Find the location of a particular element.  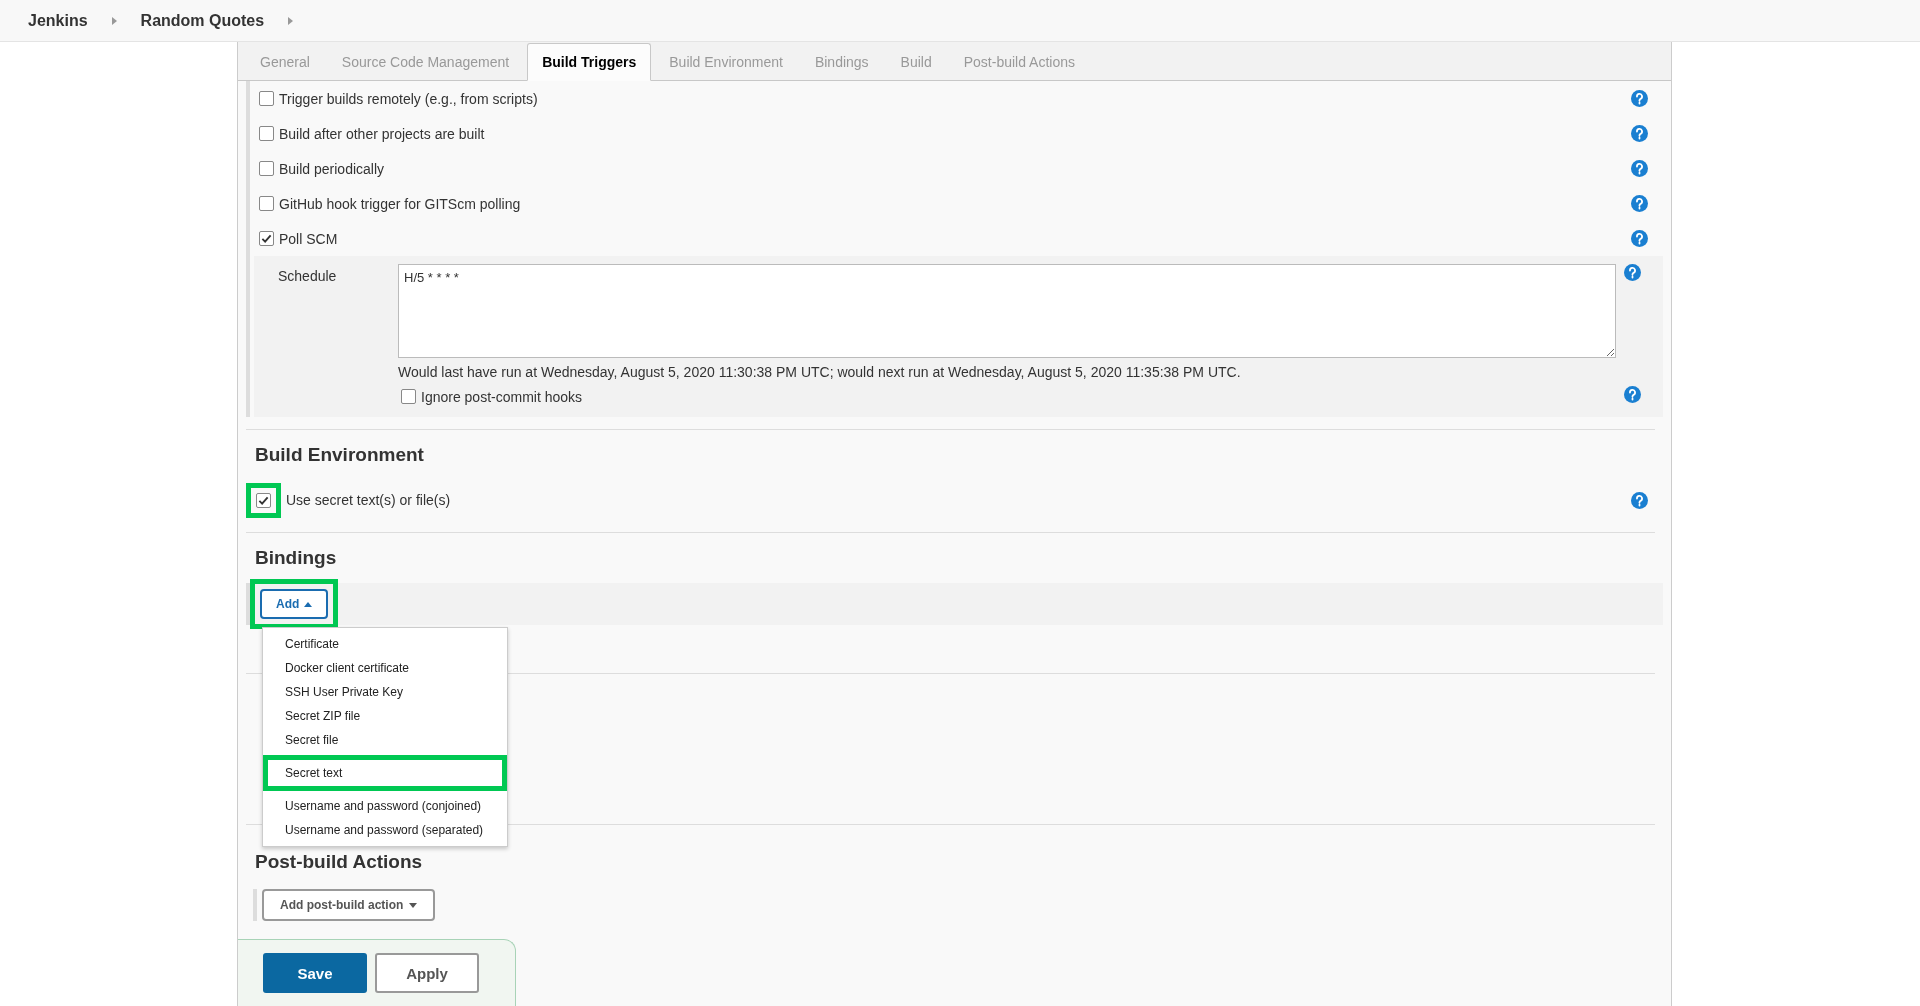

section-heading: Build Environment is located at coordinates (339, 455).